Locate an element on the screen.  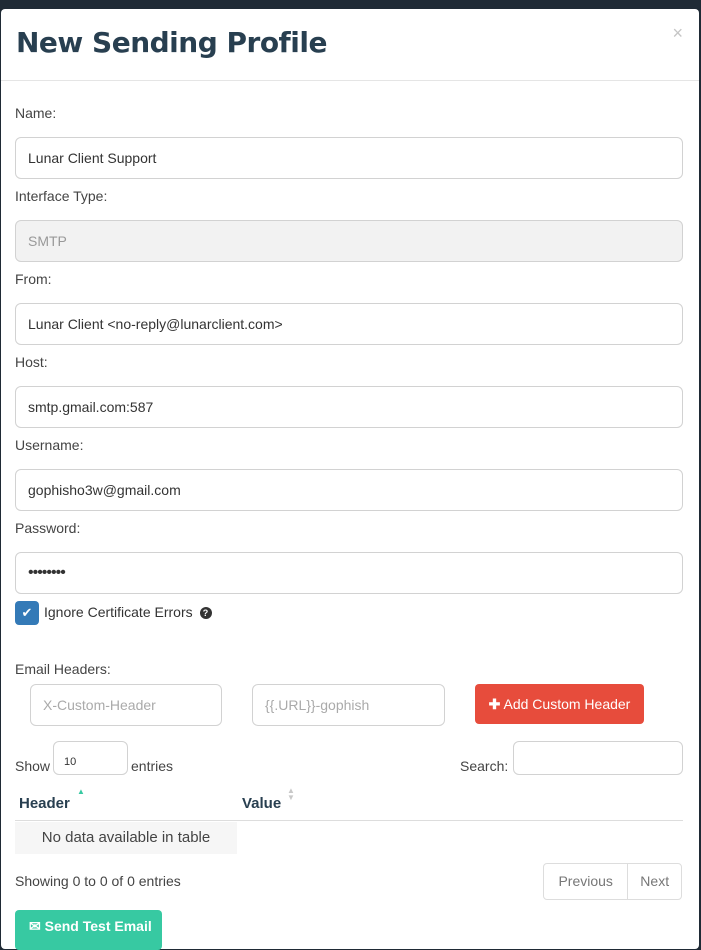
host-input: smtp.gmail.com:587 is located at coordinates (349, 407).